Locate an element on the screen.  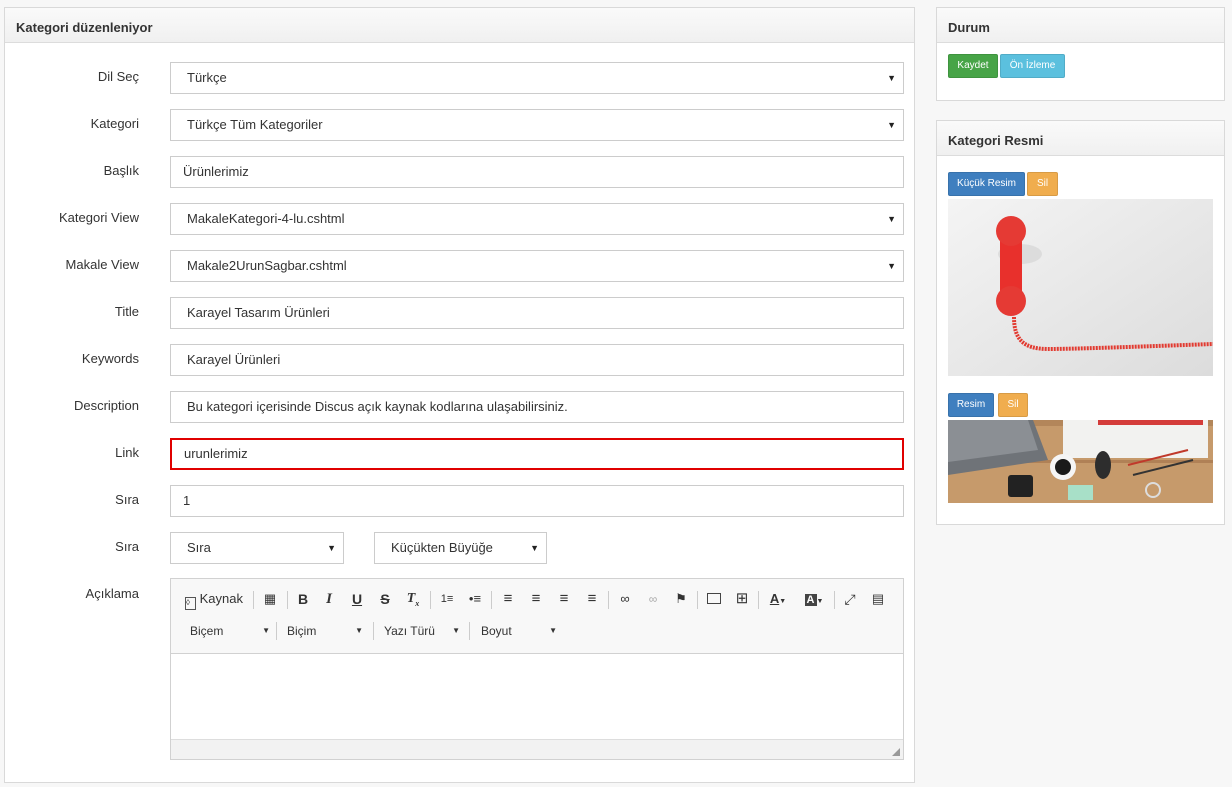
telephone-image is located at coordinates (1080, 287).